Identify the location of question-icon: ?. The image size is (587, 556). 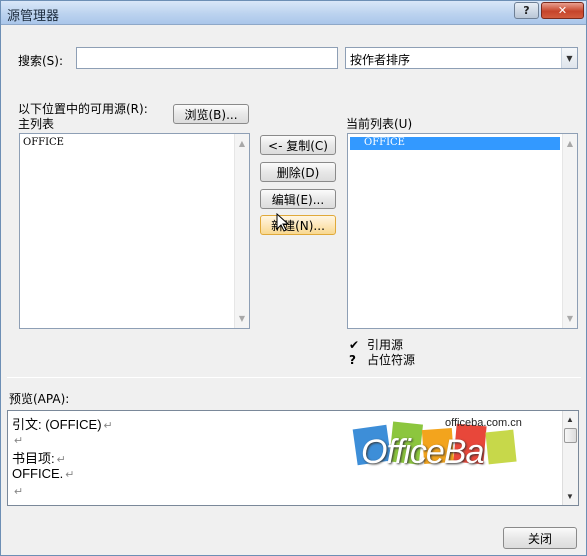
(352, 360).